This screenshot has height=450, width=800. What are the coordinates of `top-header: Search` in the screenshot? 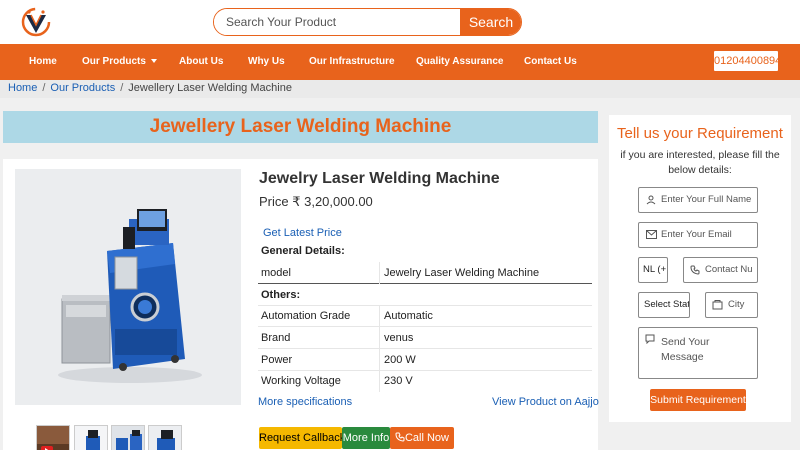 It's located at (400, 22).